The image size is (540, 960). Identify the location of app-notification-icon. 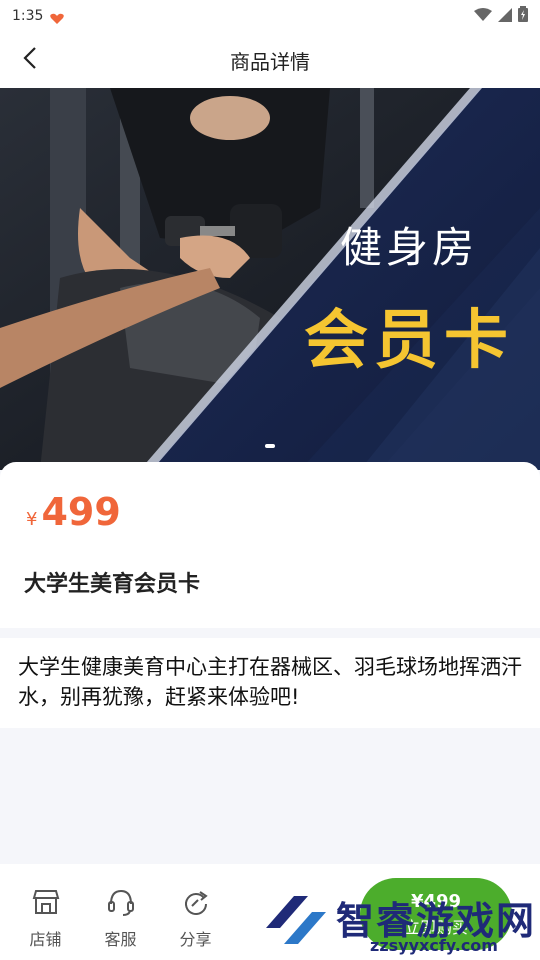
(57, 17).